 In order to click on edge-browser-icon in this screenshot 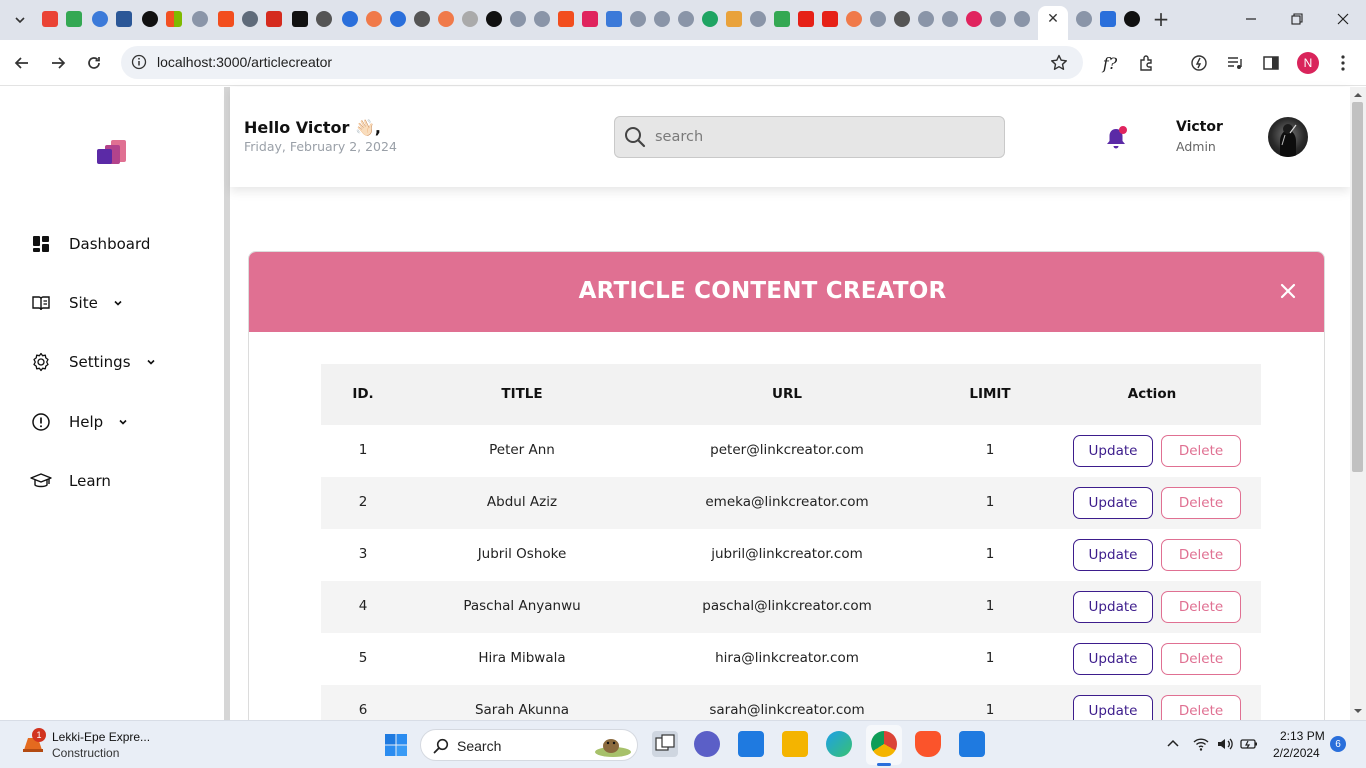, I will do `click(839, 744)`.